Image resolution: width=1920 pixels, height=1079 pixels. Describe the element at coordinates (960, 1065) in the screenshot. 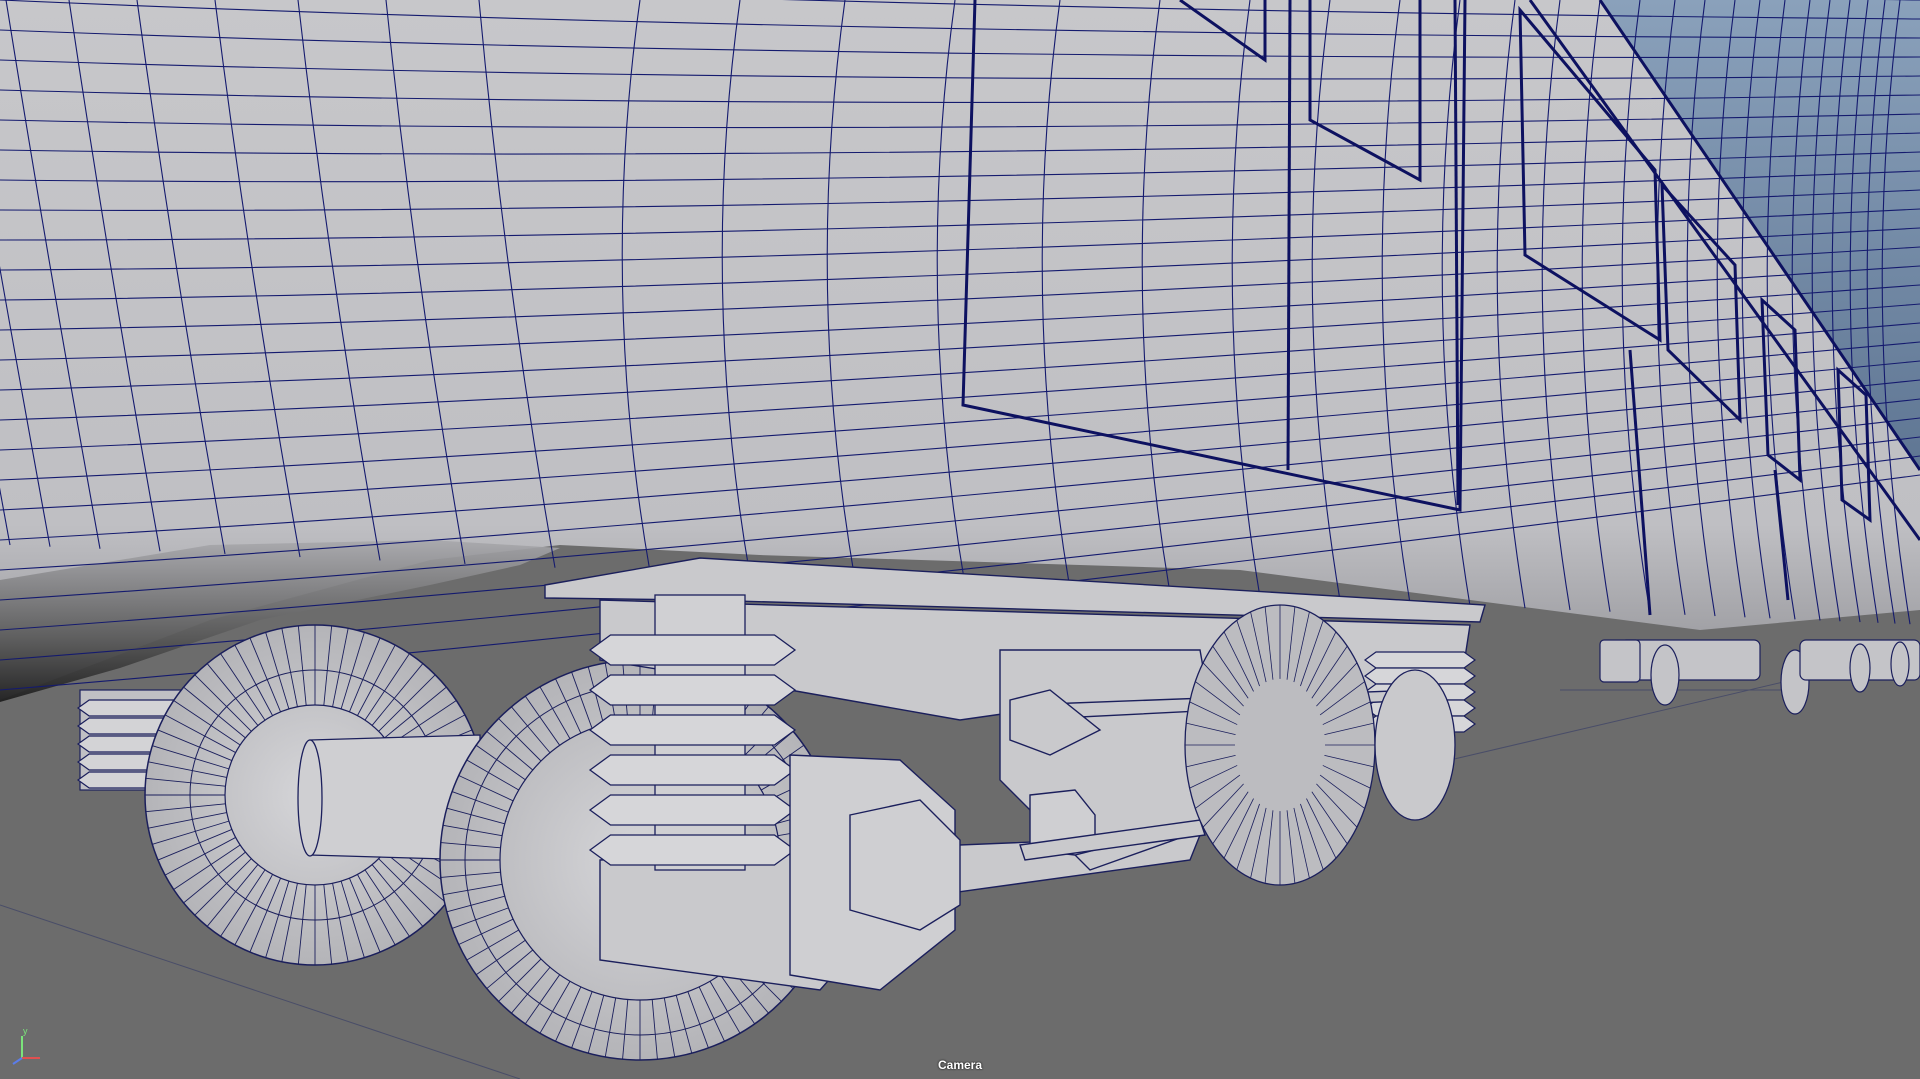

I see `camera-label: Camera` at that location.